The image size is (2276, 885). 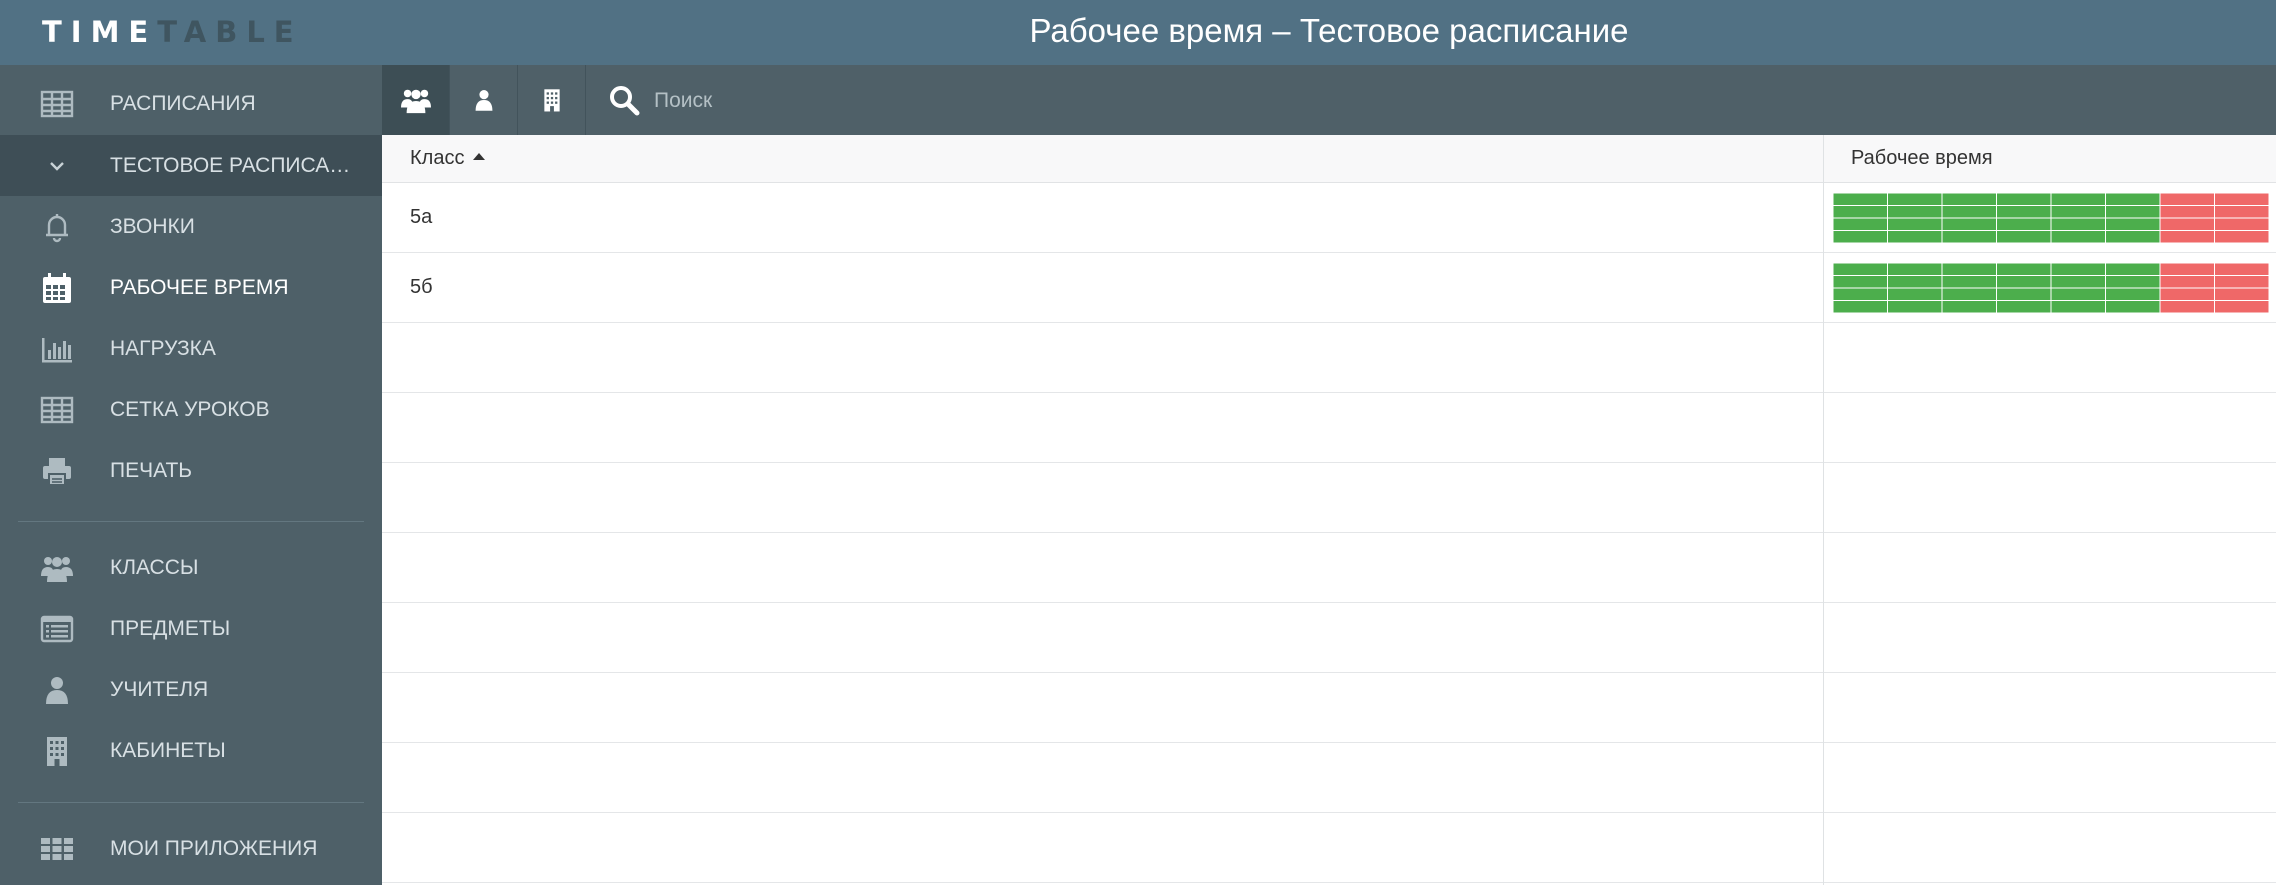 What do you see at coordinates (191, 689) in the screenshot?
I see `sidebar-item-teachers: Учителя` at bounding box center [191, 689].